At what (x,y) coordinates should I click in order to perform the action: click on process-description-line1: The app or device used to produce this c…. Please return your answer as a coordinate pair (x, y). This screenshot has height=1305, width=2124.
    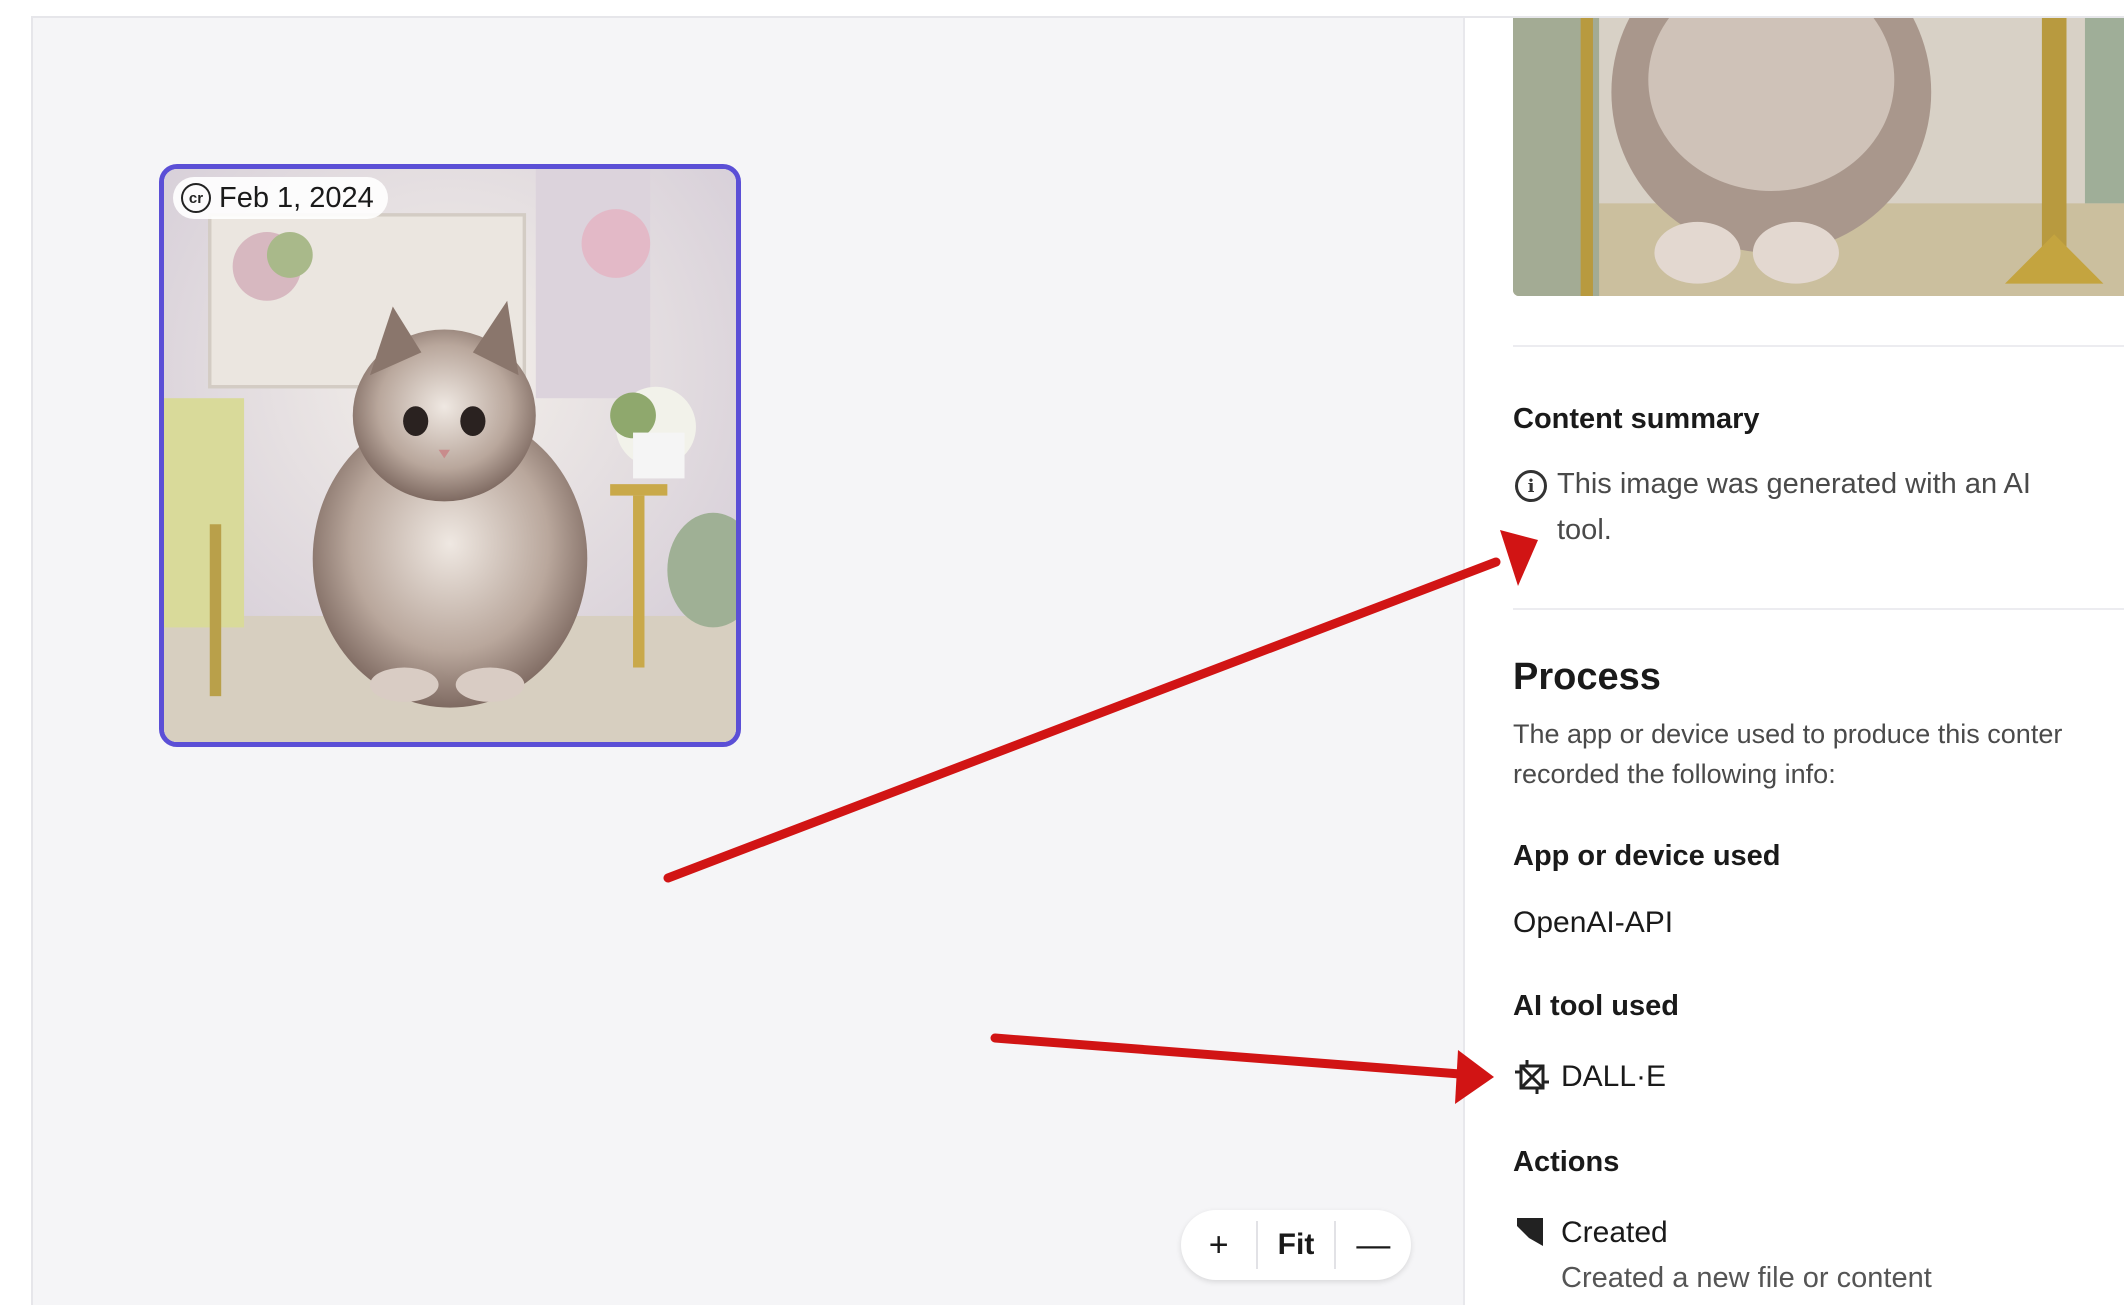
    Looking at the image, I should click on (1788, 734).